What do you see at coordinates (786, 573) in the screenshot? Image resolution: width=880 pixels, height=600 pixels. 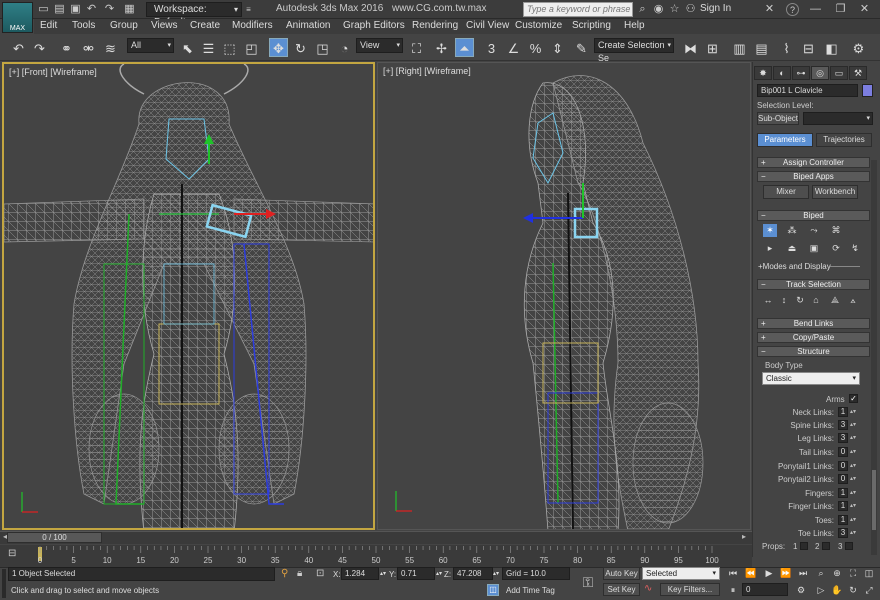 I see `next-frame-icon: ⏩` at bounding box center [786, 573].